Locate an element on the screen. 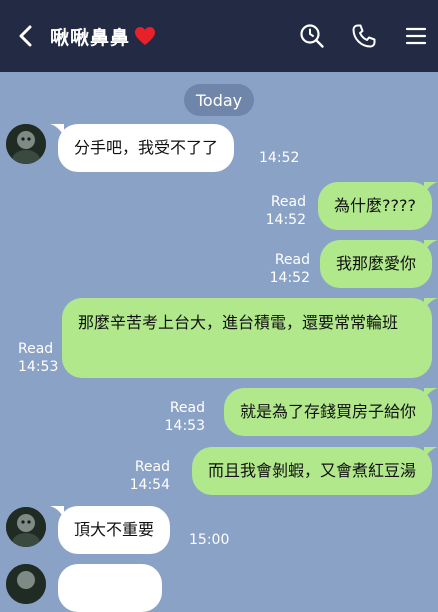 This screenshot has height=612, width=438. chevron-left-icon is located at coordinates (25, 36).